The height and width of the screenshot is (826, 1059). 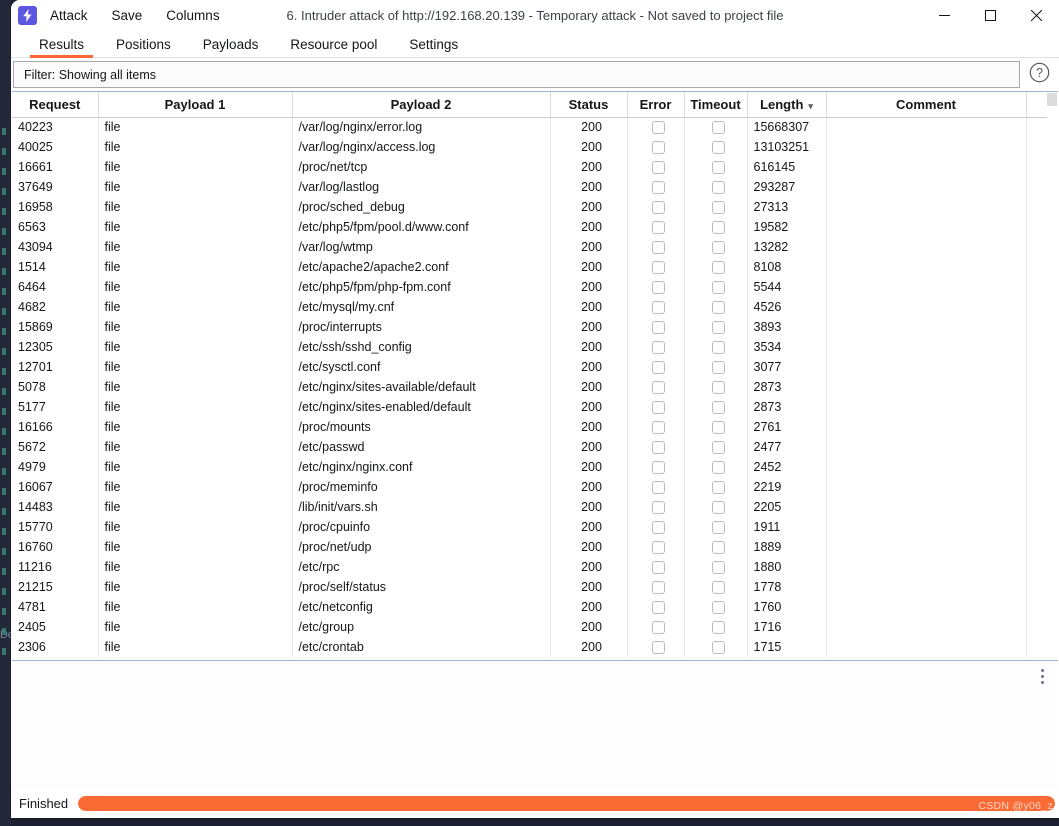 I want to click on tab-resource-pool: Resource pool, so click(x=333, y=44).